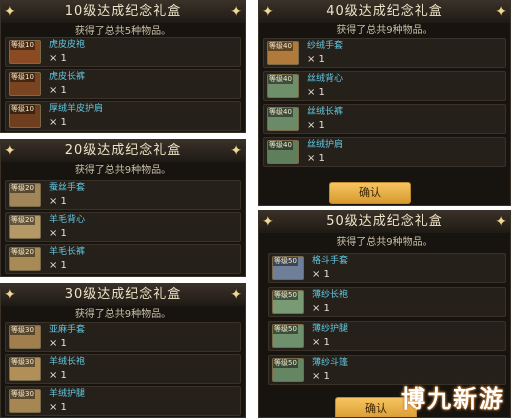  I want to click on reward-item-row: 等级50 薄纱护腿 × 1, so click(387, 336).